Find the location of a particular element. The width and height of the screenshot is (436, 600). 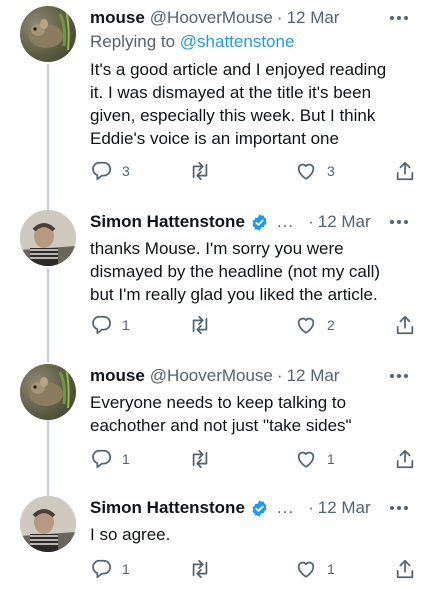

tweet-text: I so agree. is located at coordinates (256, 534).